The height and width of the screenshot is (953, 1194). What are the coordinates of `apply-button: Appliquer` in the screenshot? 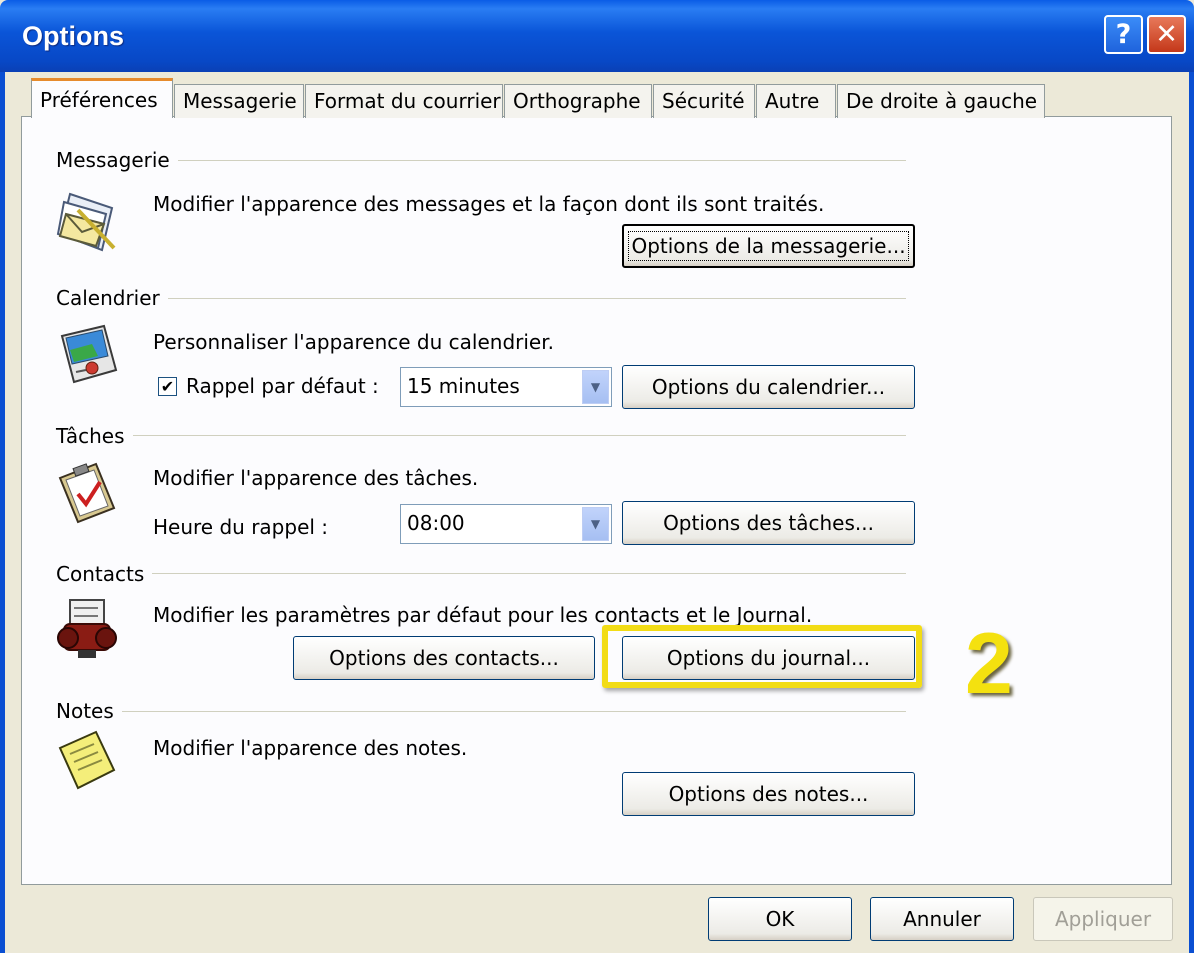 It's located at (1103, 919).